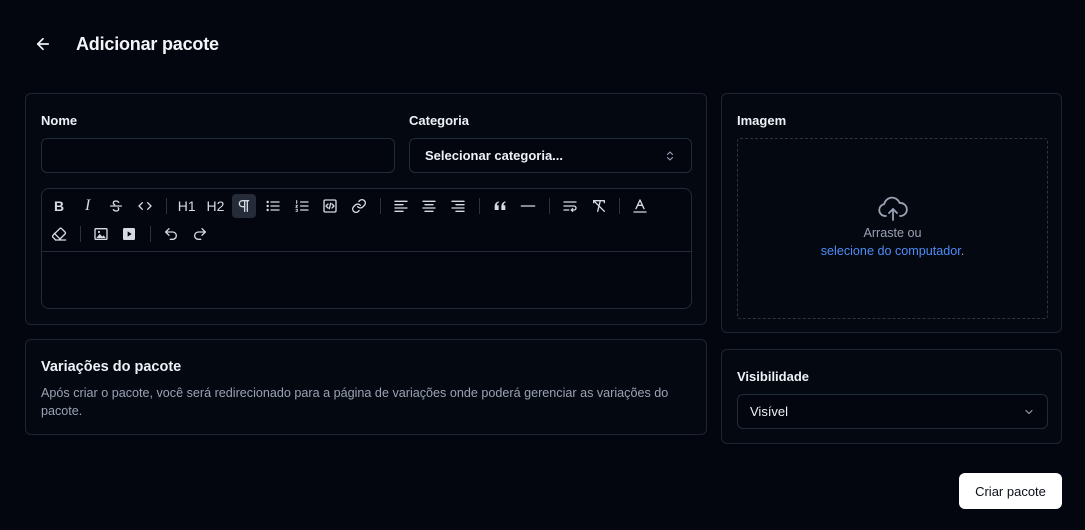  I want to click on eraser-button, so click(59, 234).